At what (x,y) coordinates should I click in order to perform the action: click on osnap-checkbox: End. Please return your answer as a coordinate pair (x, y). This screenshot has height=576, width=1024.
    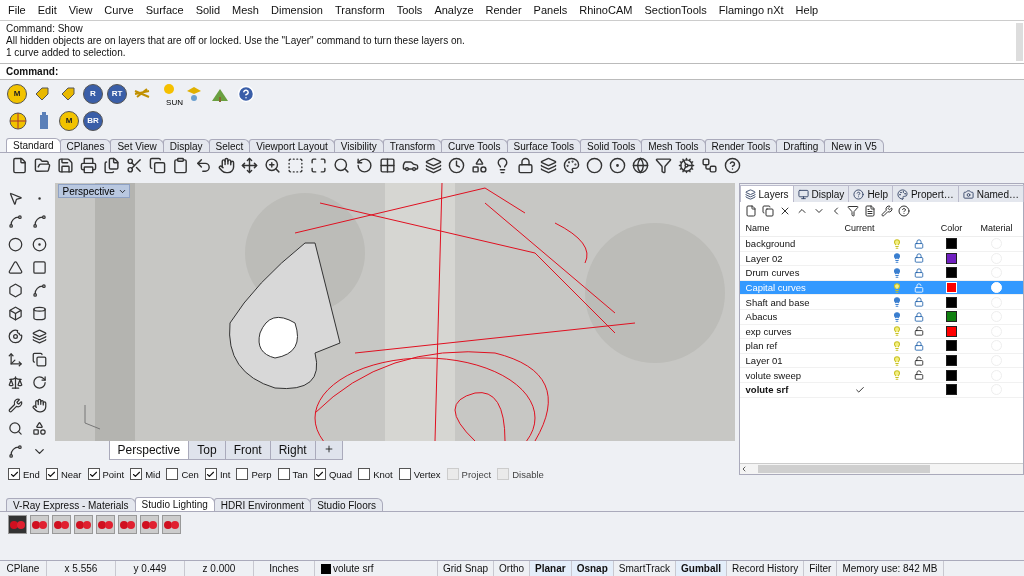
    Looking at the image, I should click on (24, 474).